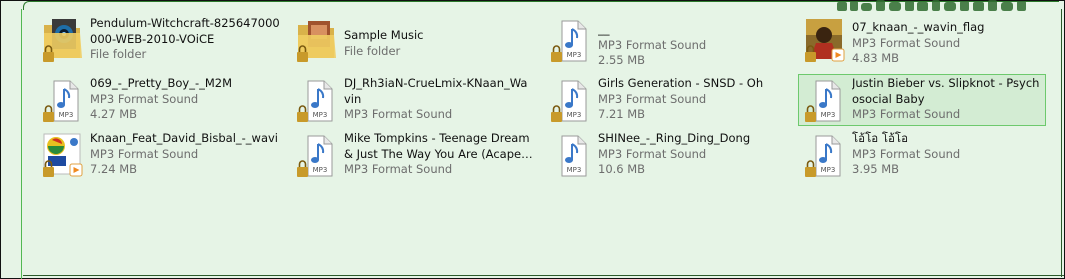 The height and width of the screenshot is (279, 1065). What do you see at coordinates (876, 58) in the screenshot?
I see `item-size: 4.83 MB` at bounding box center [876, 58].